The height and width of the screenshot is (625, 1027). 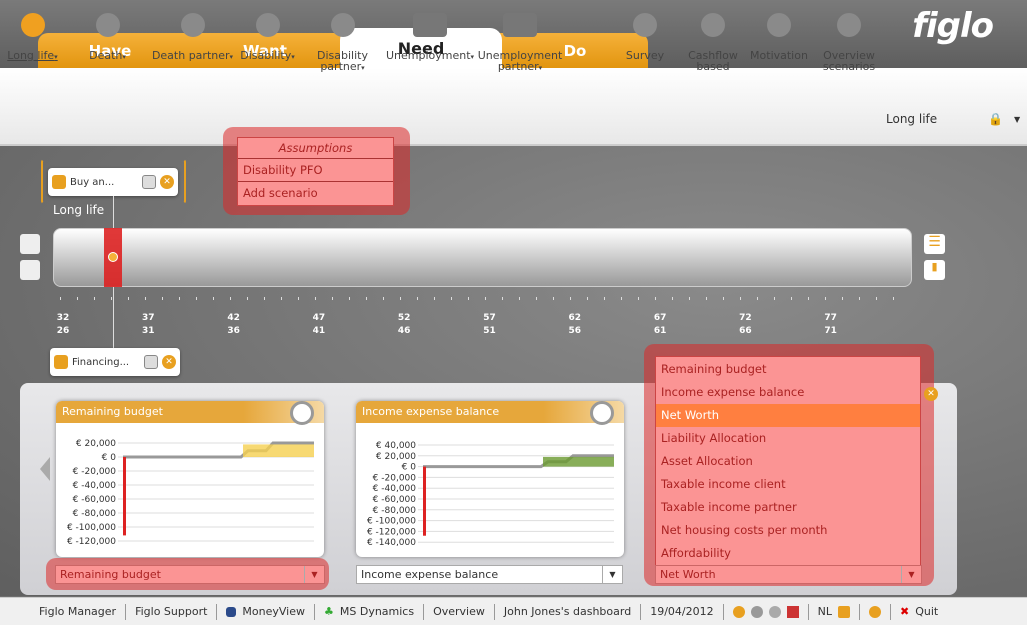 What do you see at coordinates (520, 61) in the screenshot?
I see `toolbar-label: Unemployment partner` at bounding box center [520, 61].